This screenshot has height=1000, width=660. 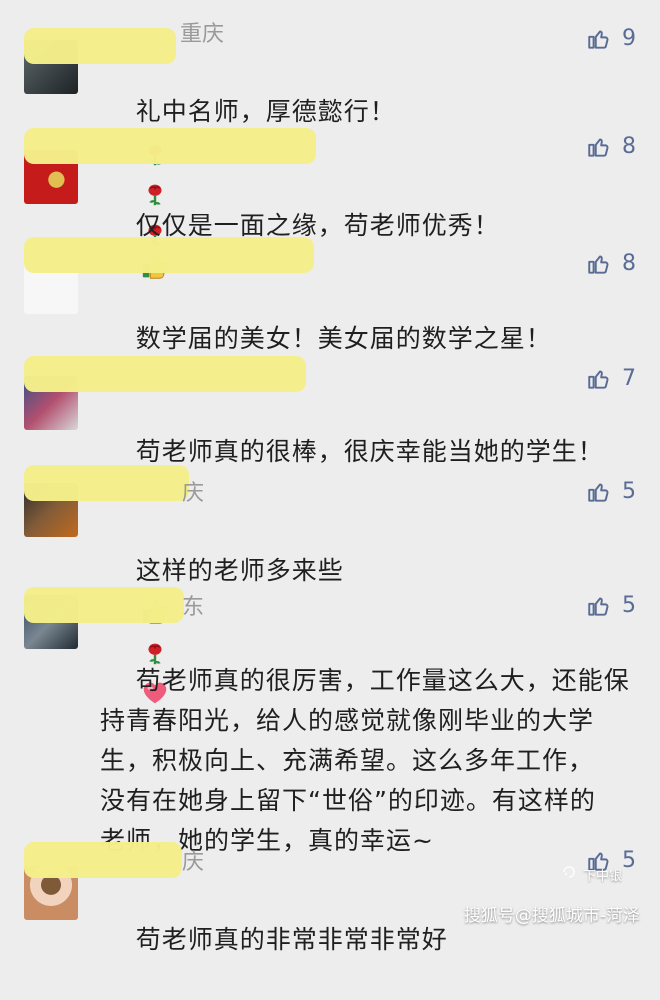 I want to click on comment-item: 苟老师真的很棒，很庆幸能当她的学生！ 7, so click(x=330, y=409).